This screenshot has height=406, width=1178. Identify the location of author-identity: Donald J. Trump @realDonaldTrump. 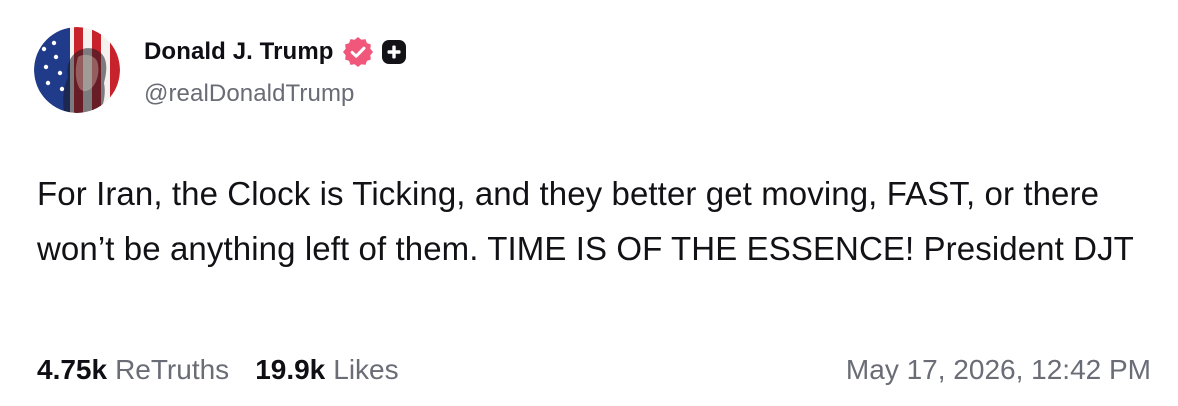
(275, 70).